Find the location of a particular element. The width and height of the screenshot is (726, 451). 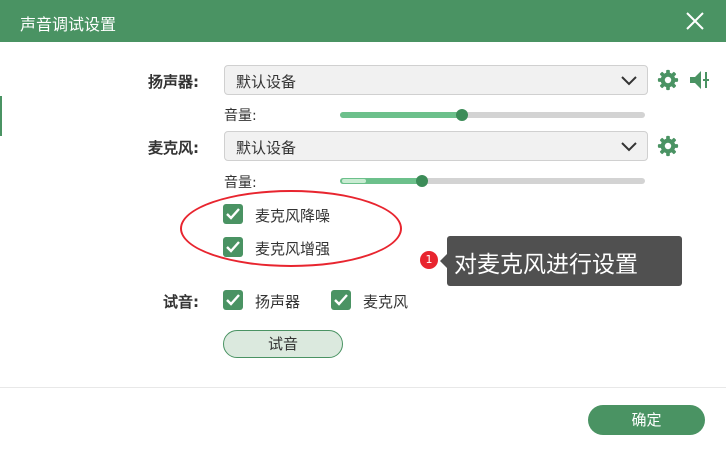

microphone-device-select: 默认设备 is located at coordinates (436, 146).